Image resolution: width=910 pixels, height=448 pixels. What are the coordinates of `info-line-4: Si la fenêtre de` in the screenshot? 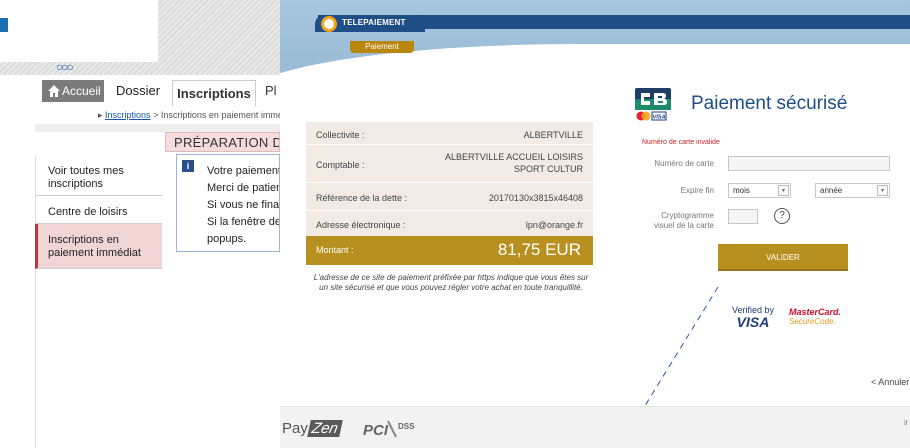 It's located at (243, 222).